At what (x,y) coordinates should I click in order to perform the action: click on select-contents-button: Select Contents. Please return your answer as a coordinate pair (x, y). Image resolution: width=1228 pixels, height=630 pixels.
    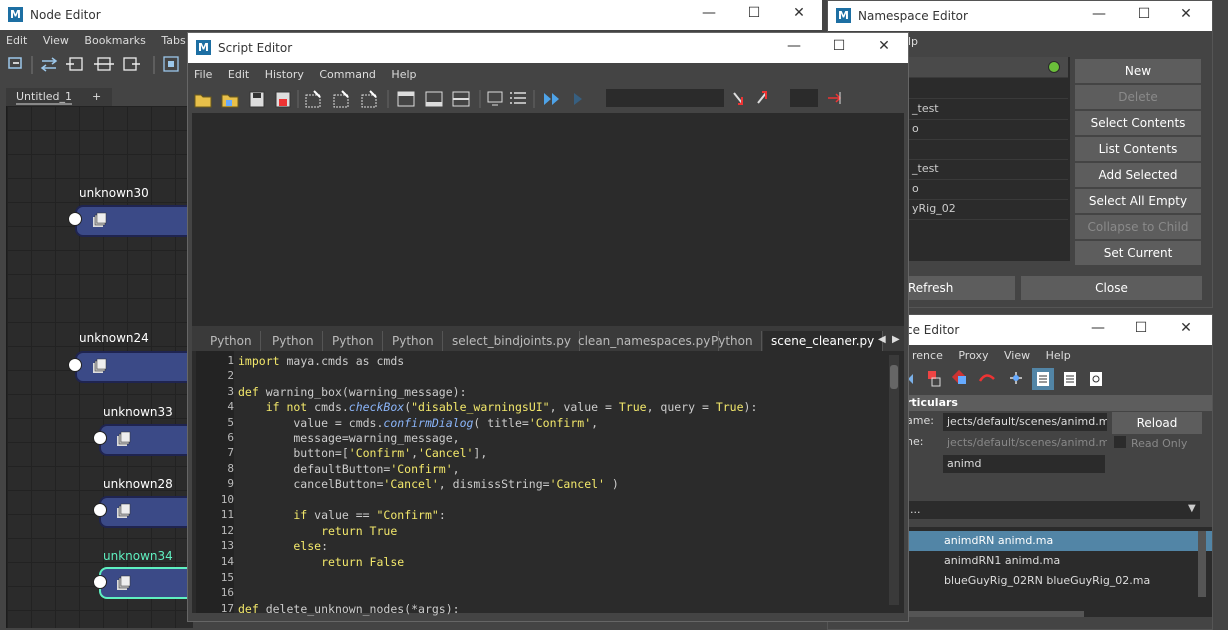
    Looking at the image, I should click on (1138, 123).